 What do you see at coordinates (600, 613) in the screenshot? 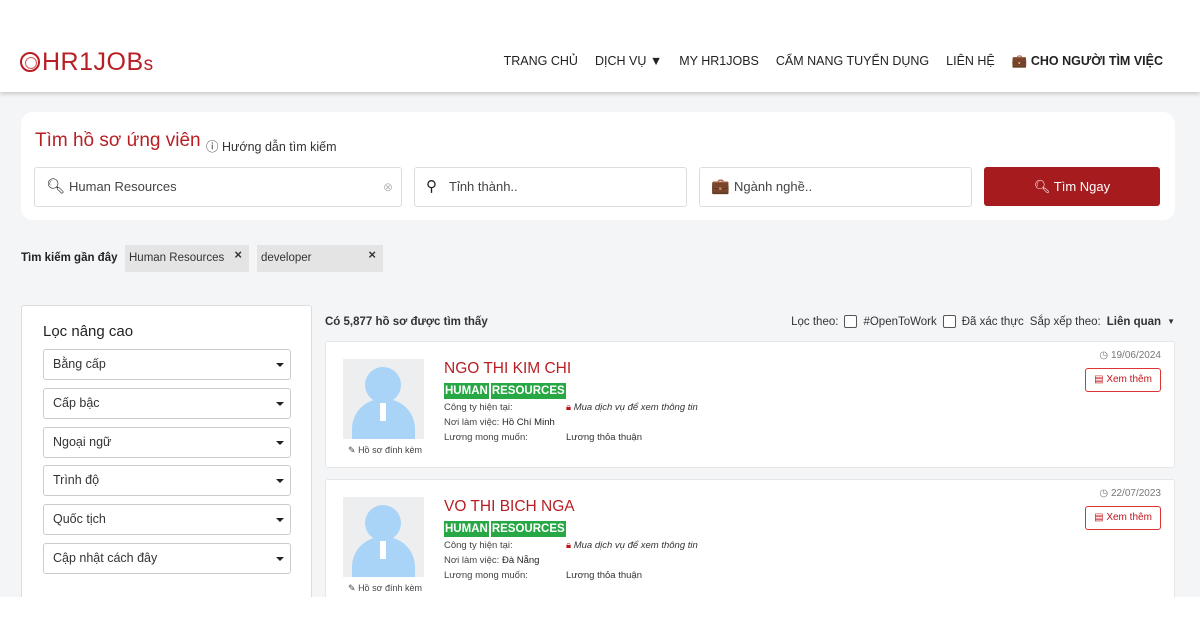
I see `page-bottom` at bounding box center [600, 613].